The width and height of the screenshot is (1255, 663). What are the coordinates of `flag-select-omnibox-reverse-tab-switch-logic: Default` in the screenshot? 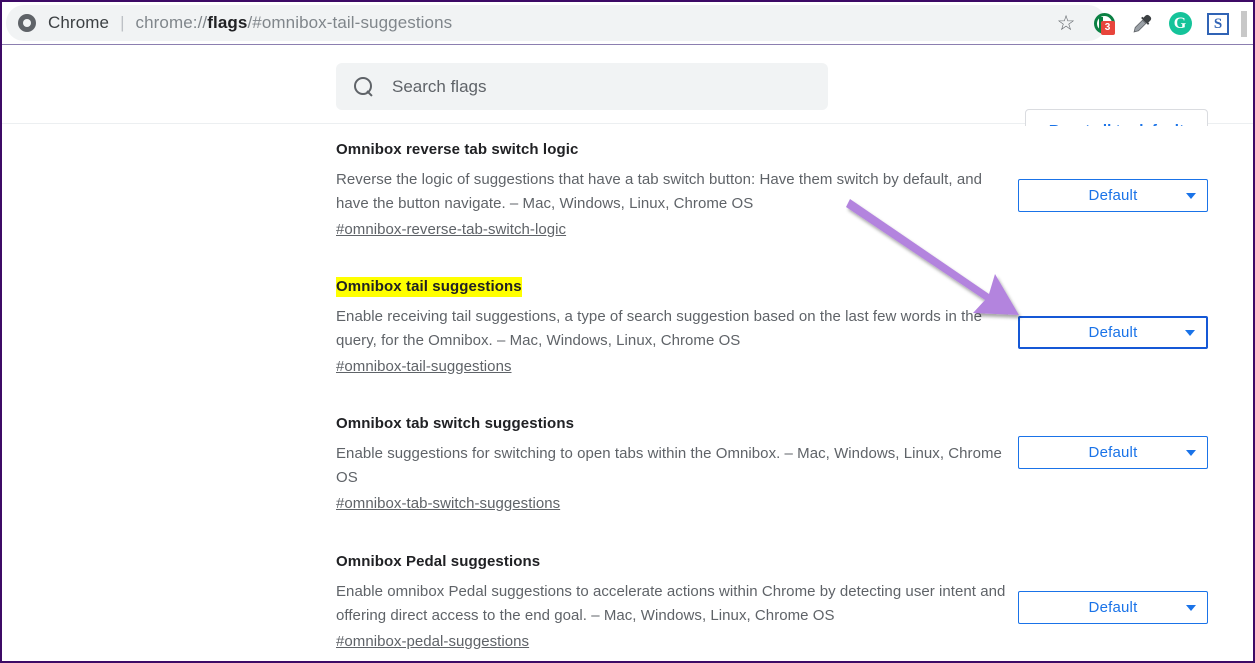 It's located at (1113, 195).